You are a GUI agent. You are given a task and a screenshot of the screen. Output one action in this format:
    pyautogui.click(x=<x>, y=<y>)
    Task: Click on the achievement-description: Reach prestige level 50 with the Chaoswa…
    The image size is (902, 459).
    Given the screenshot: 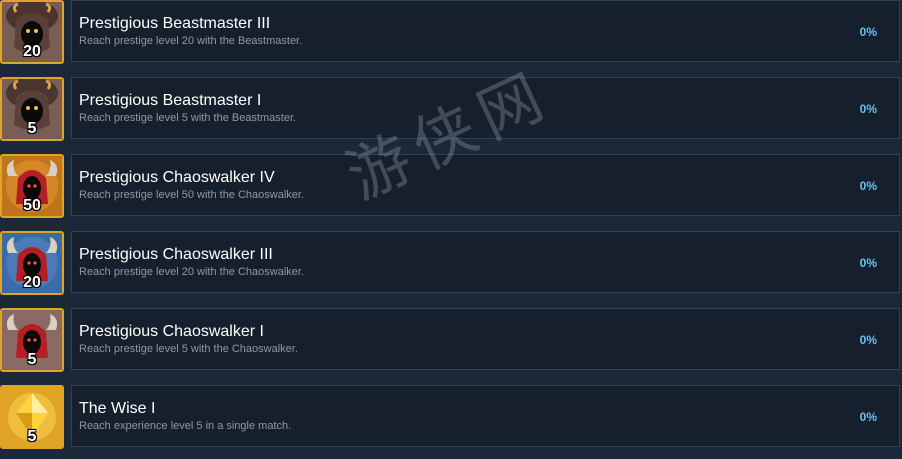 What is the action you would take?
    pyautogui.click(x=192, y=195)
    